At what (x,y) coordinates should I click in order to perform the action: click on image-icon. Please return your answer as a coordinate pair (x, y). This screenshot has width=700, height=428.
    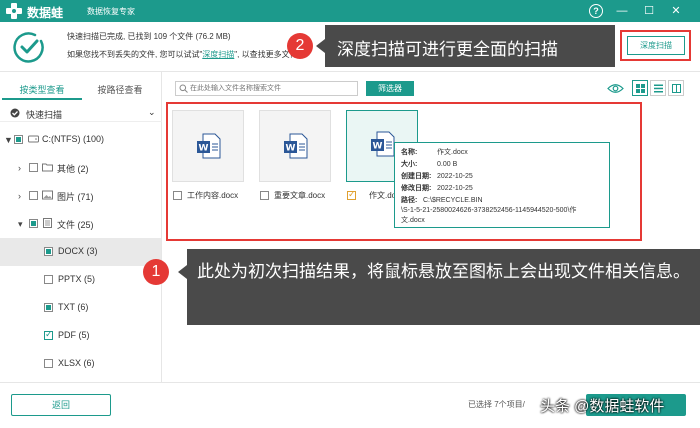
    Looking at the image, I should click on (47, 195).